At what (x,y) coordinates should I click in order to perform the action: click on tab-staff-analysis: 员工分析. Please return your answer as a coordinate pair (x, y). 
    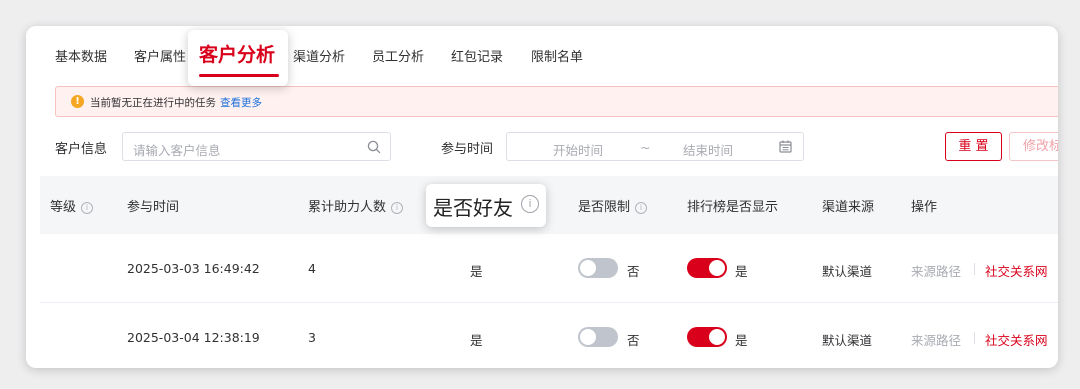
    Looking at the image, I should click on (398, 55).